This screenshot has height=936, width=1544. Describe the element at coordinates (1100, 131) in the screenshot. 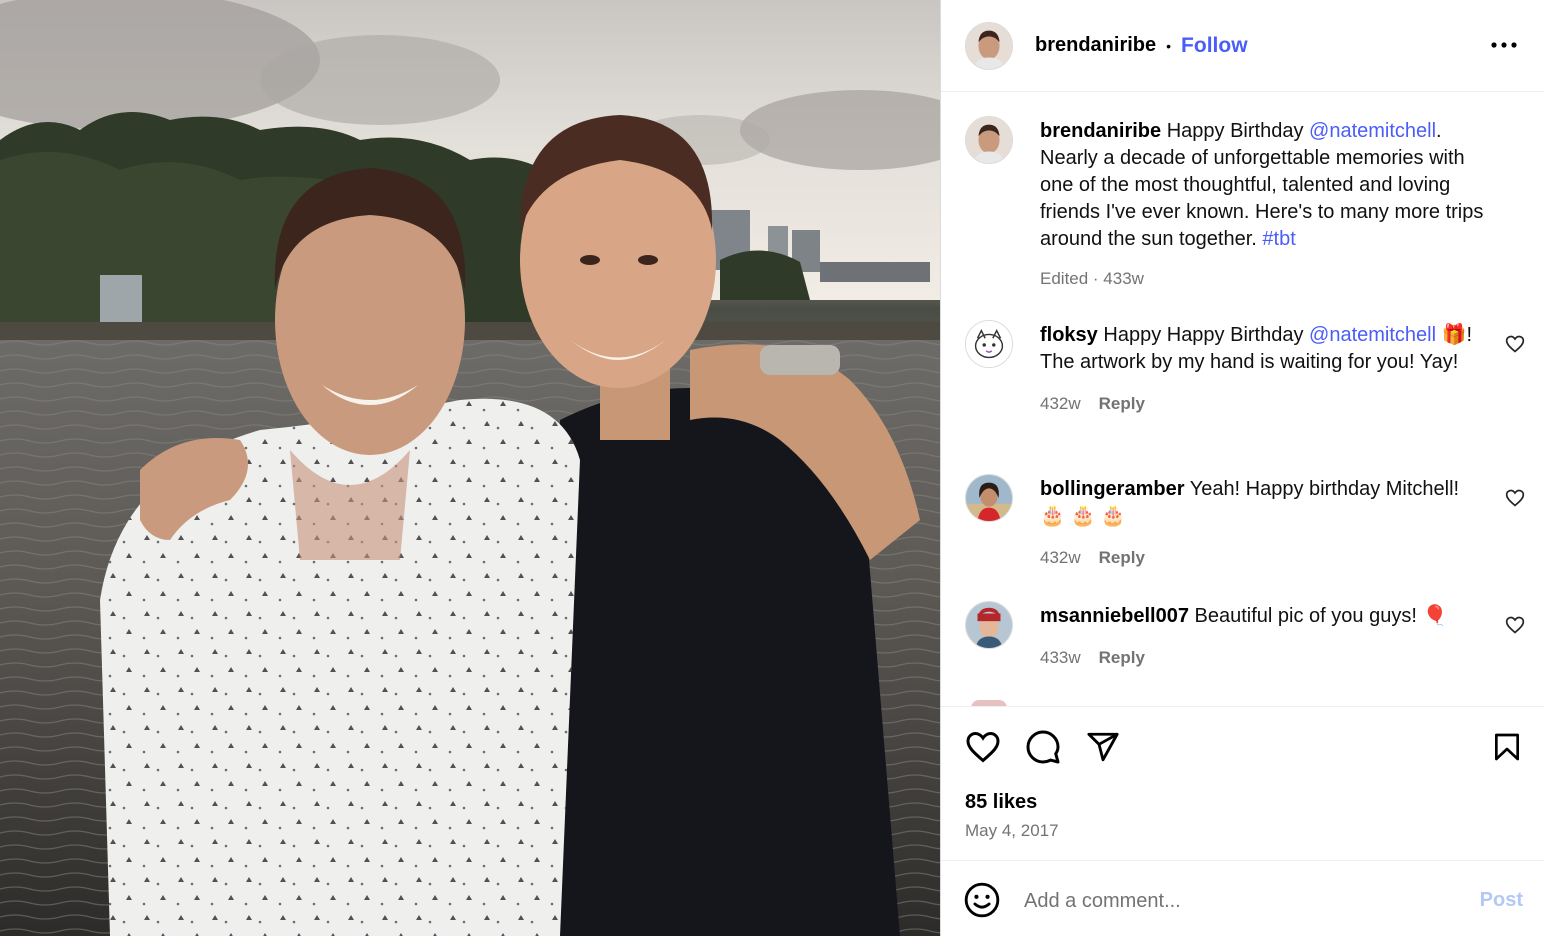

I see `caption-username: brendaniribe` at that location.